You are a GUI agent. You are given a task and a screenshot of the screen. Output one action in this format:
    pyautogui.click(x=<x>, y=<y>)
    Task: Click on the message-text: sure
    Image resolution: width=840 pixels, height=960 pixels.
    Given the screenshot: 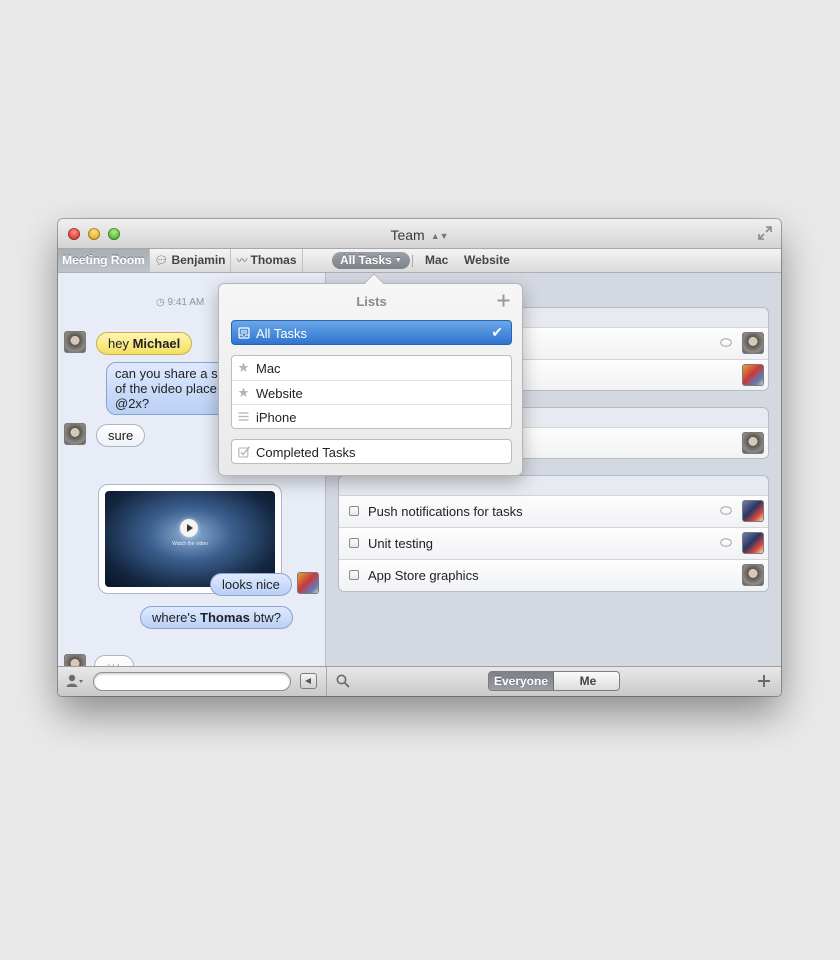 What is the action you would take?
    pyautogui.click(x=121, y=435)
    